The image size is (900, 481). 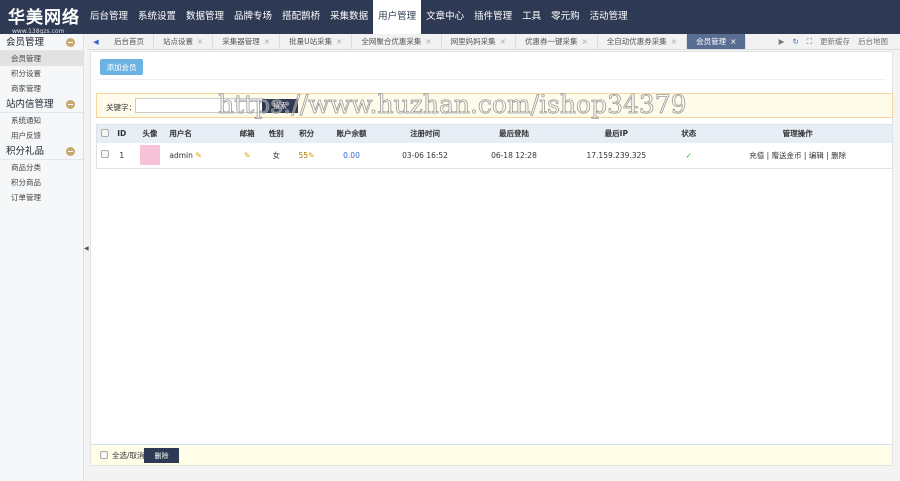 What do you see at coordinates (616, 133) in the screenshot?
I see `column-header: 最后IP` at bounding box center [616, 133].